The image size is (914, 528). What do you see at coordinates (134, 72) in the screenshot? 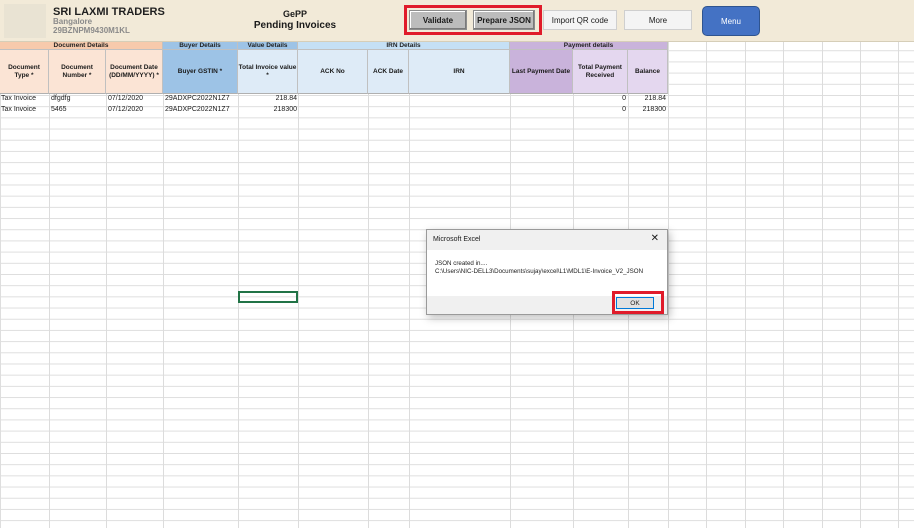
I see `col-document-date: Document Date (DD/MM/YYYY) *` at bounding box center [134, 72].